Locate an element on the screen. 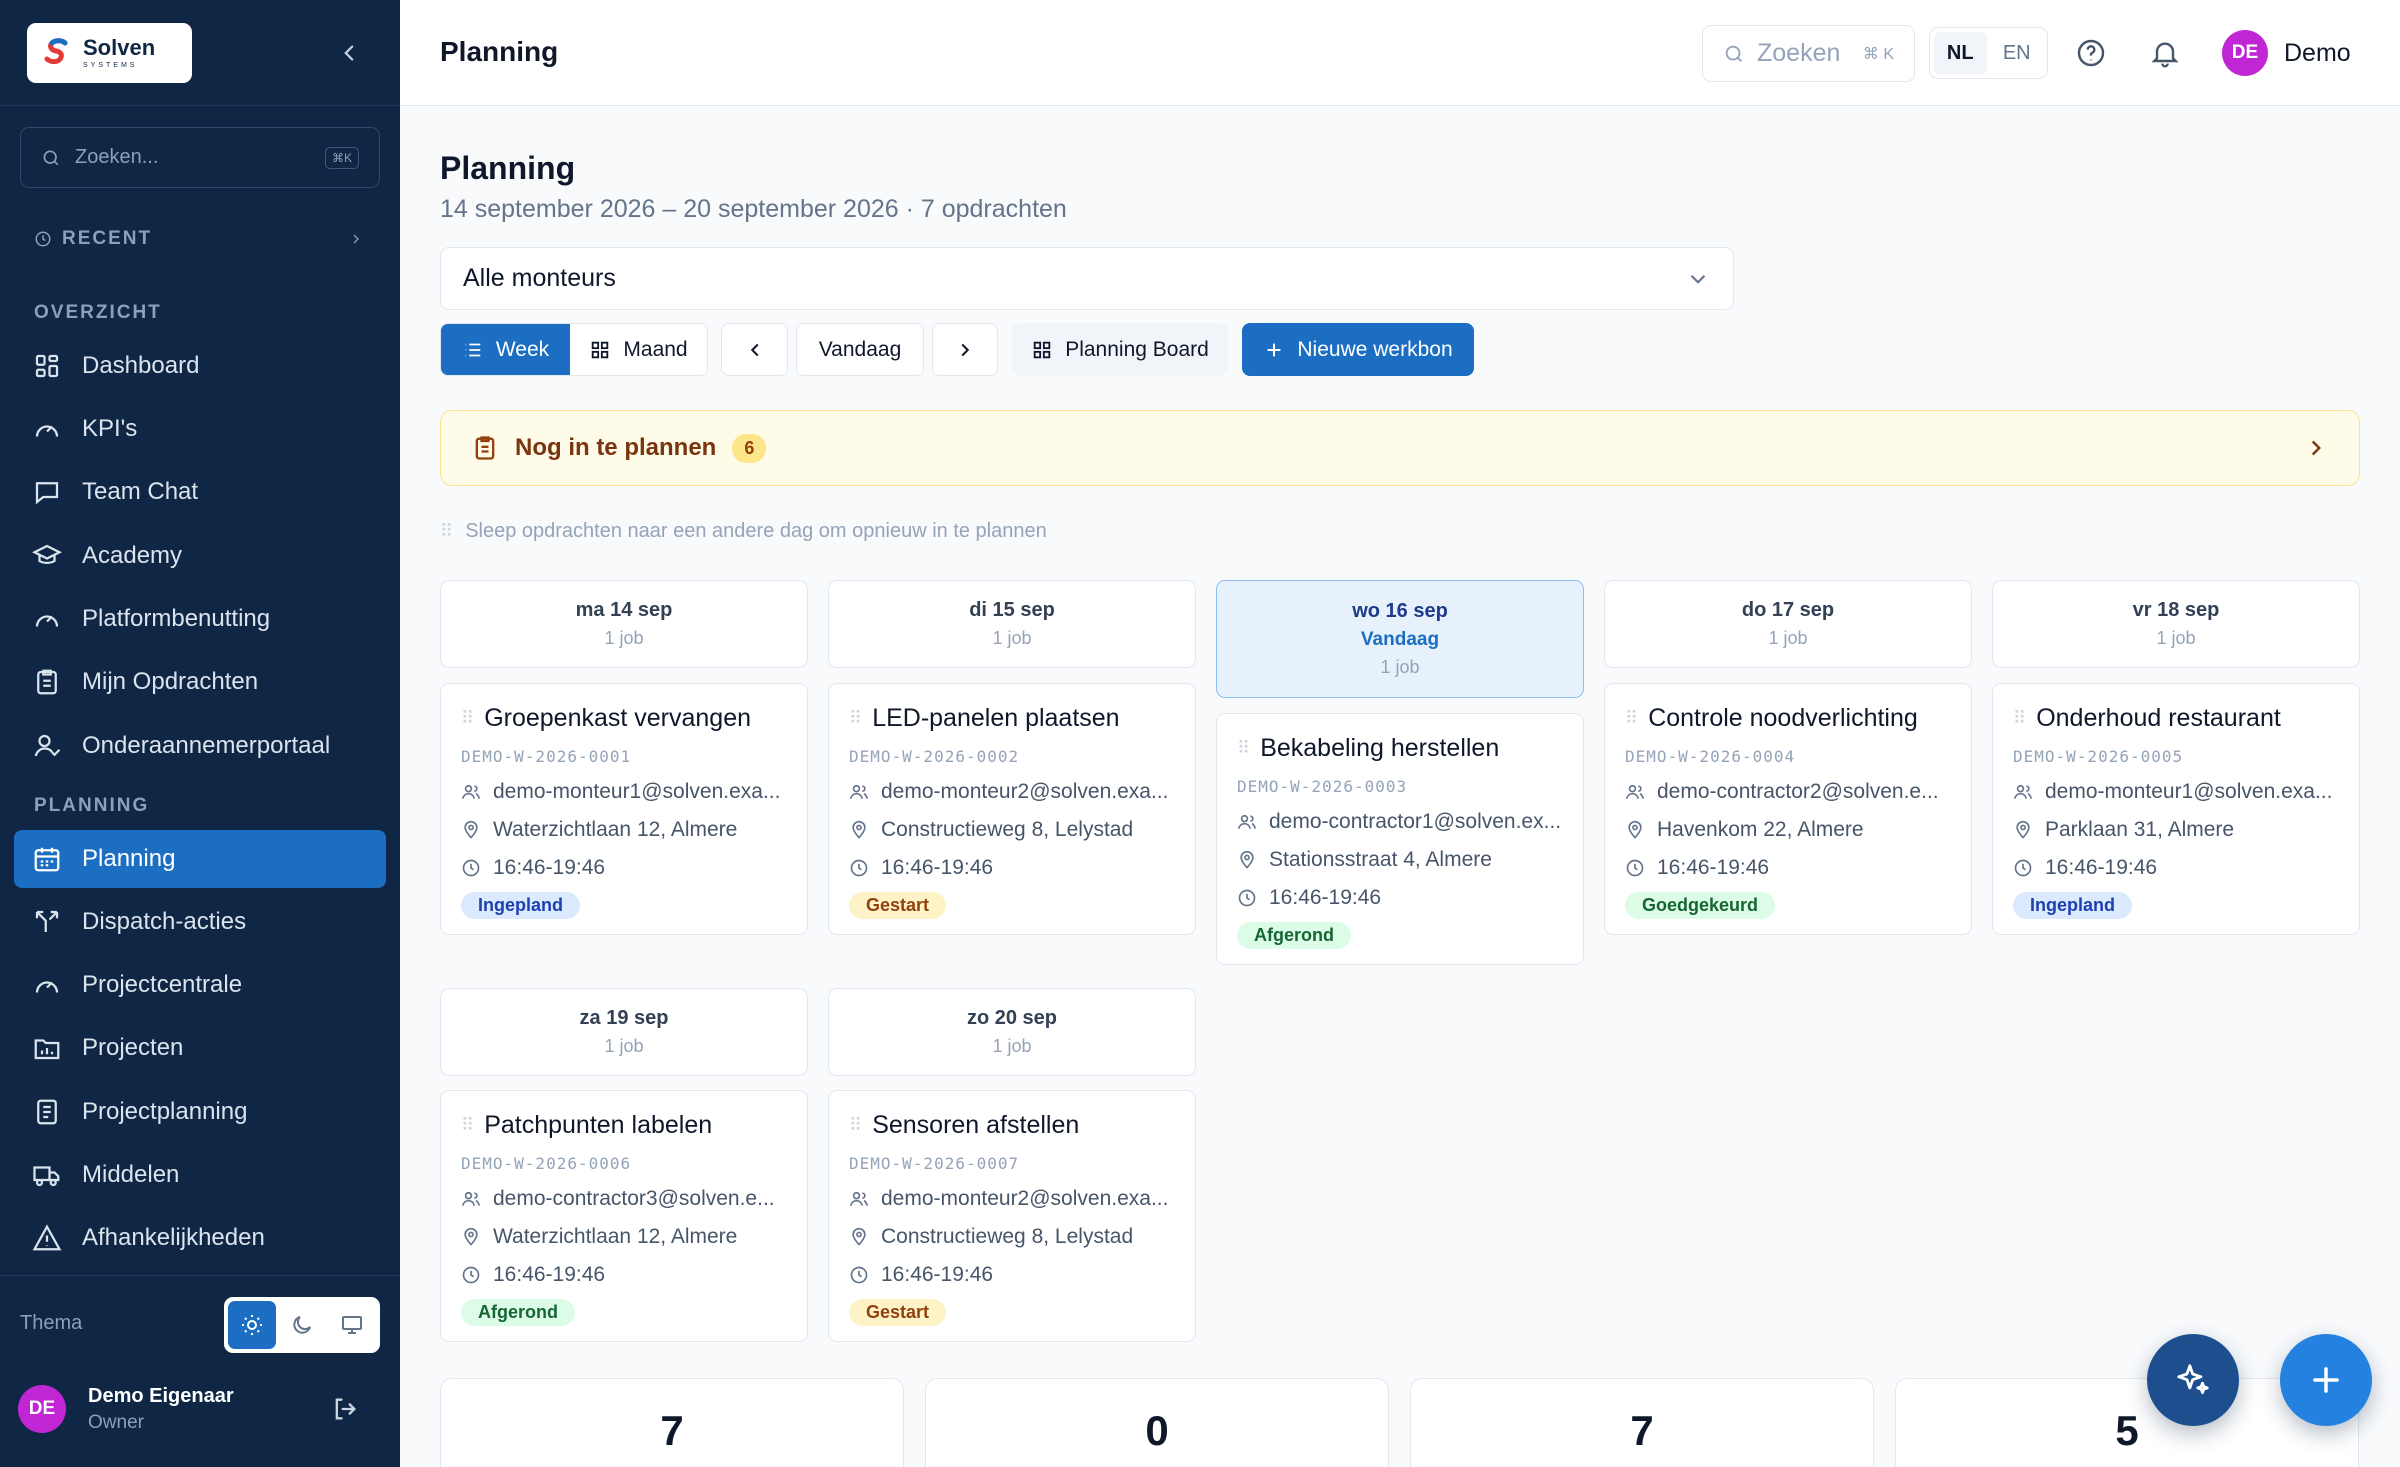 The height and width of the screenshot is (1467, 2400). lang-nl-button: NL is located at coordinates (1960, 53).